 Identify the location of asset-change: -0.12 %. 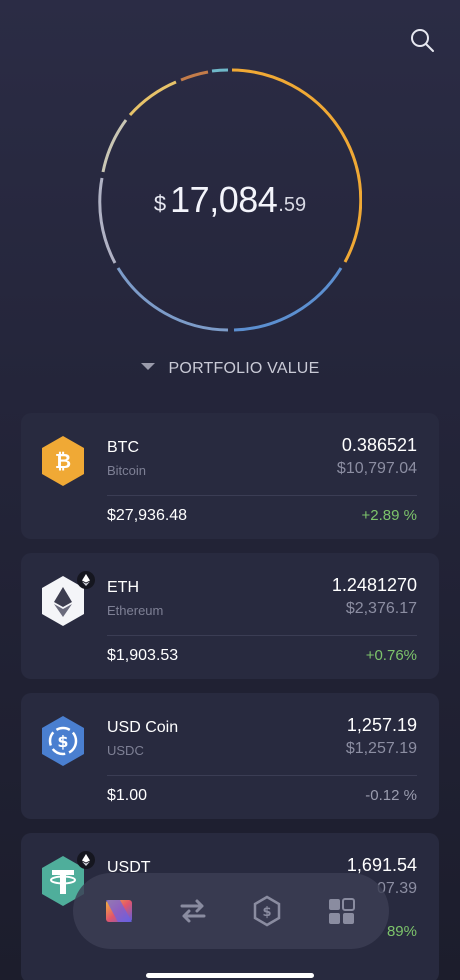
(391, 795).